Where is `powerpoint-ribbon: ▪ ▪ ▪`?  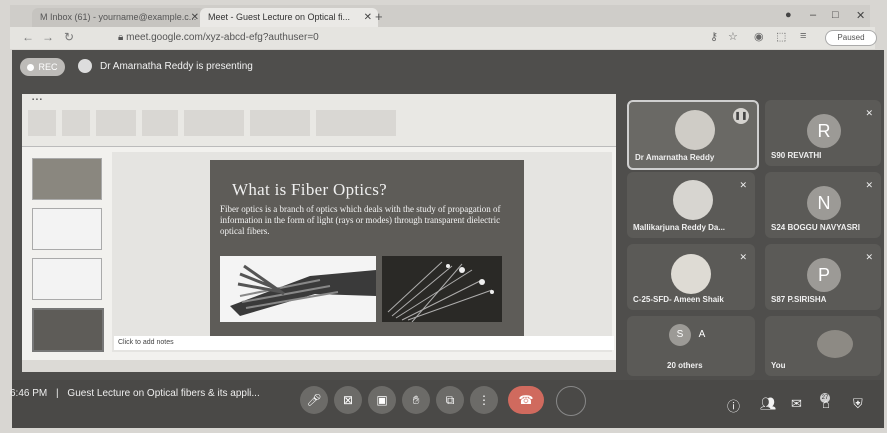
powerpoint-ribbon: ▪ ▪ ▪ is located at coordinates (319, 120).